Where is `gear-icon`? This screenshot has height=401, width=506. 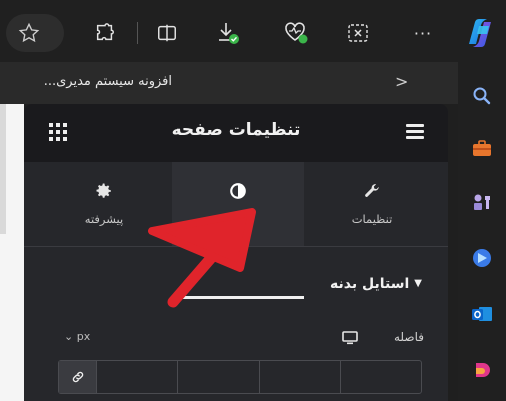 gear-icon is located at coordinates (104, 193).